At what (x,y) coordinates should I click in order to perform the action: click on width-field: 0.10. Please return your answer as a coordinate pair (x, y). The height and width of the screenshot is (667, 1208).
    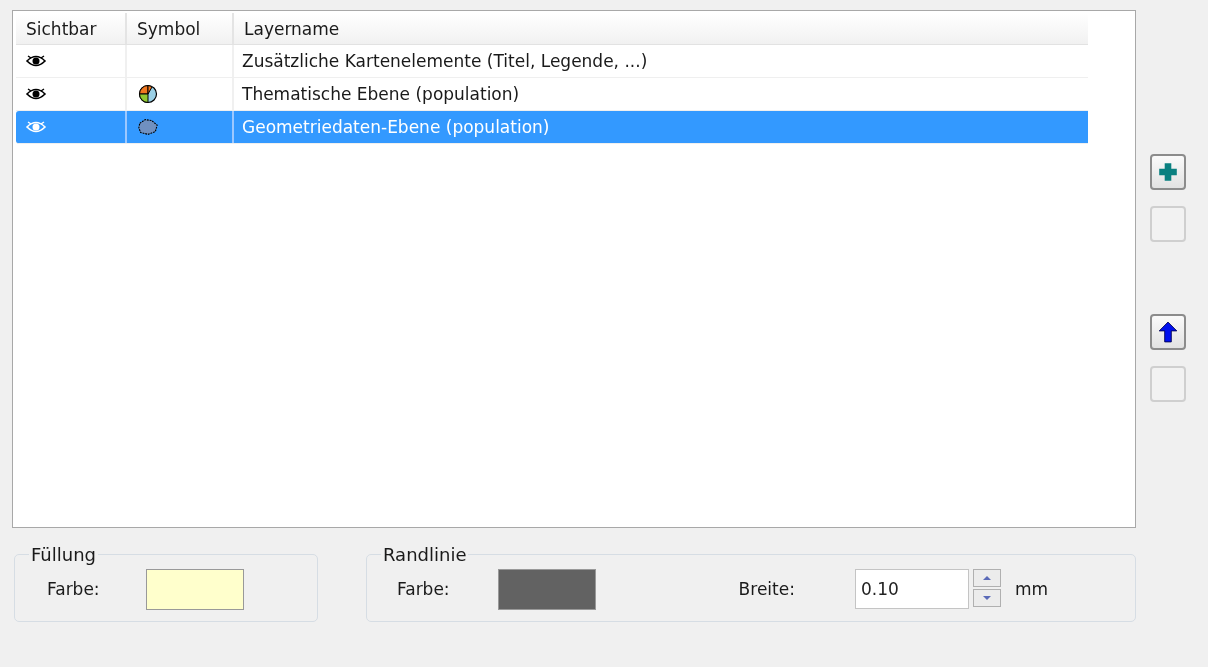
    Looking at the image, I should click on (911, 589).